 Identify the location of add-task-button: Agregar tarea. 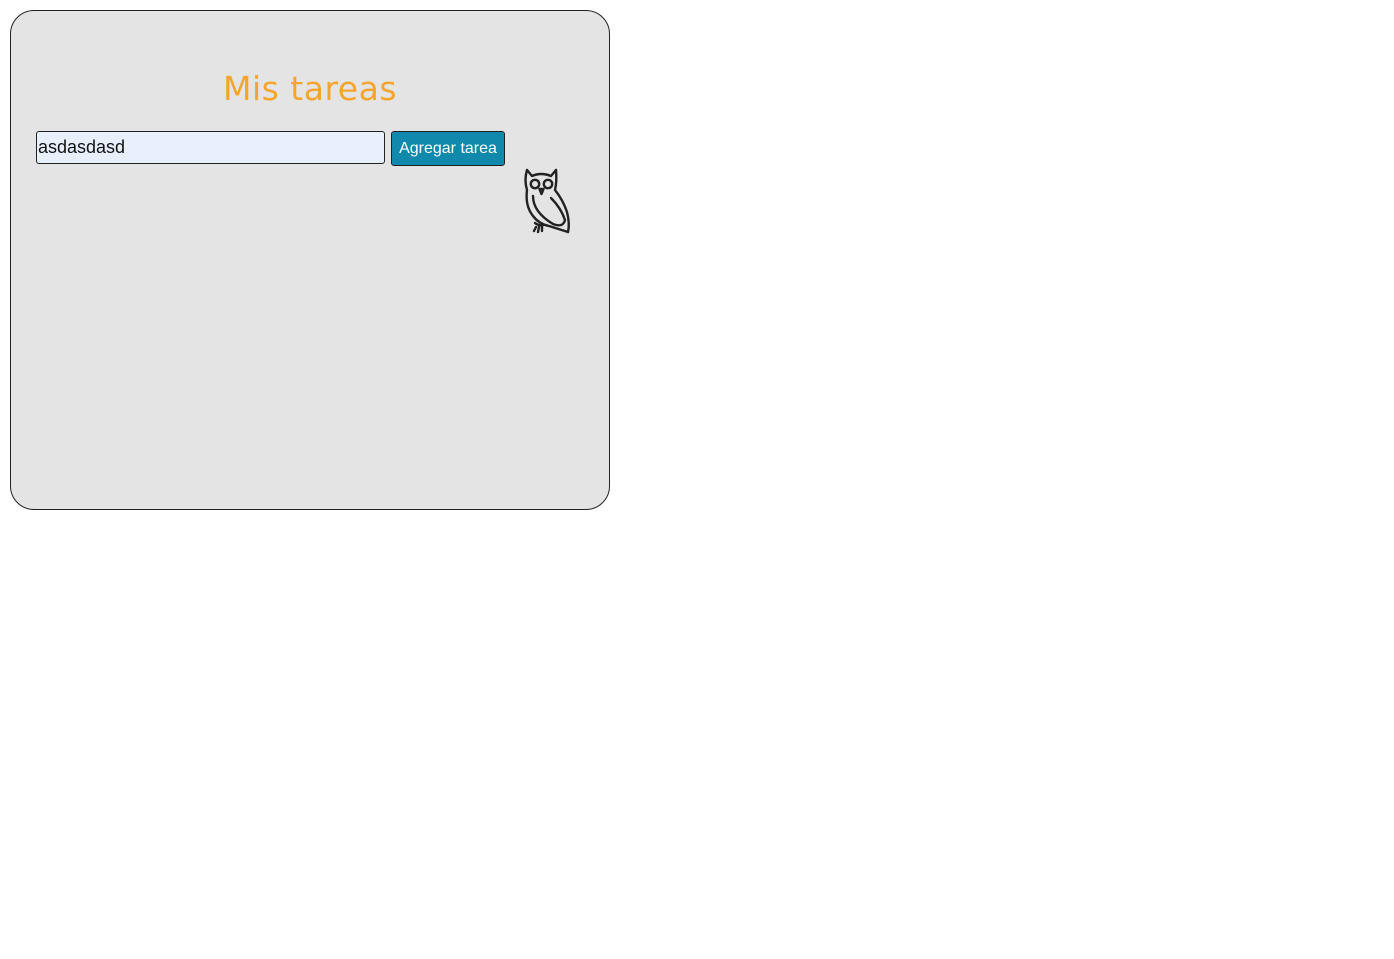
(448, 148).